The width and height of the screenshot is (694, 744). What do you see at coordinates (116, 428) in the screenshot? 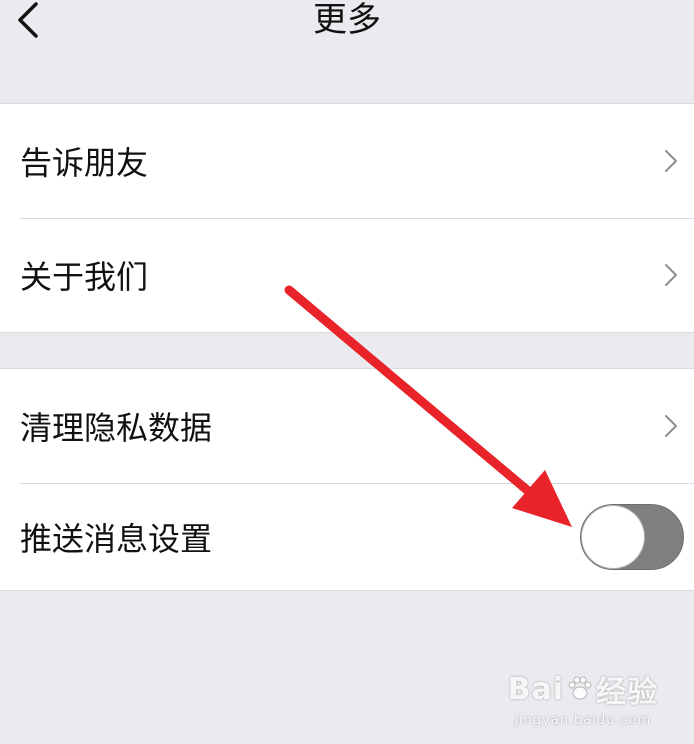
I see `row-label: 清理隐私数据` at bounding box center [116, 428].